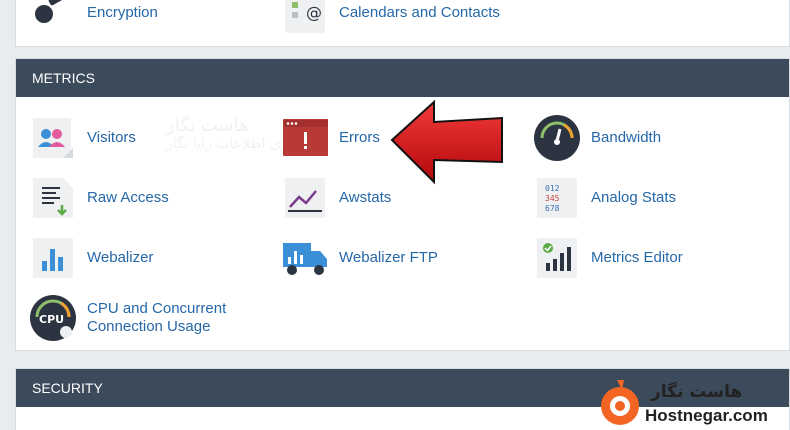 This screenshot has height=430, width=790. Describe the element at coordinates (122, 13) in the screenshot. I see `encryption-label: Encryption` at that location.